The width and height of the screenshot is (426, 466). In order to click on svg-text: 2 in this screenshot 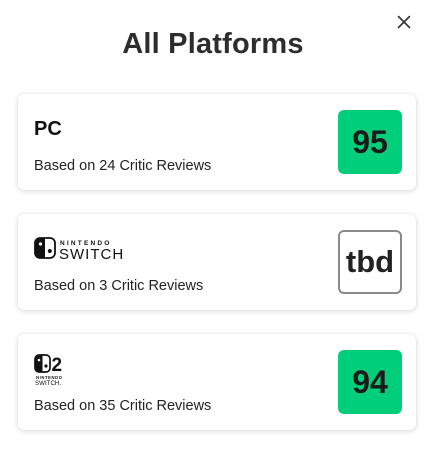, I will do `click(57, 365)`.